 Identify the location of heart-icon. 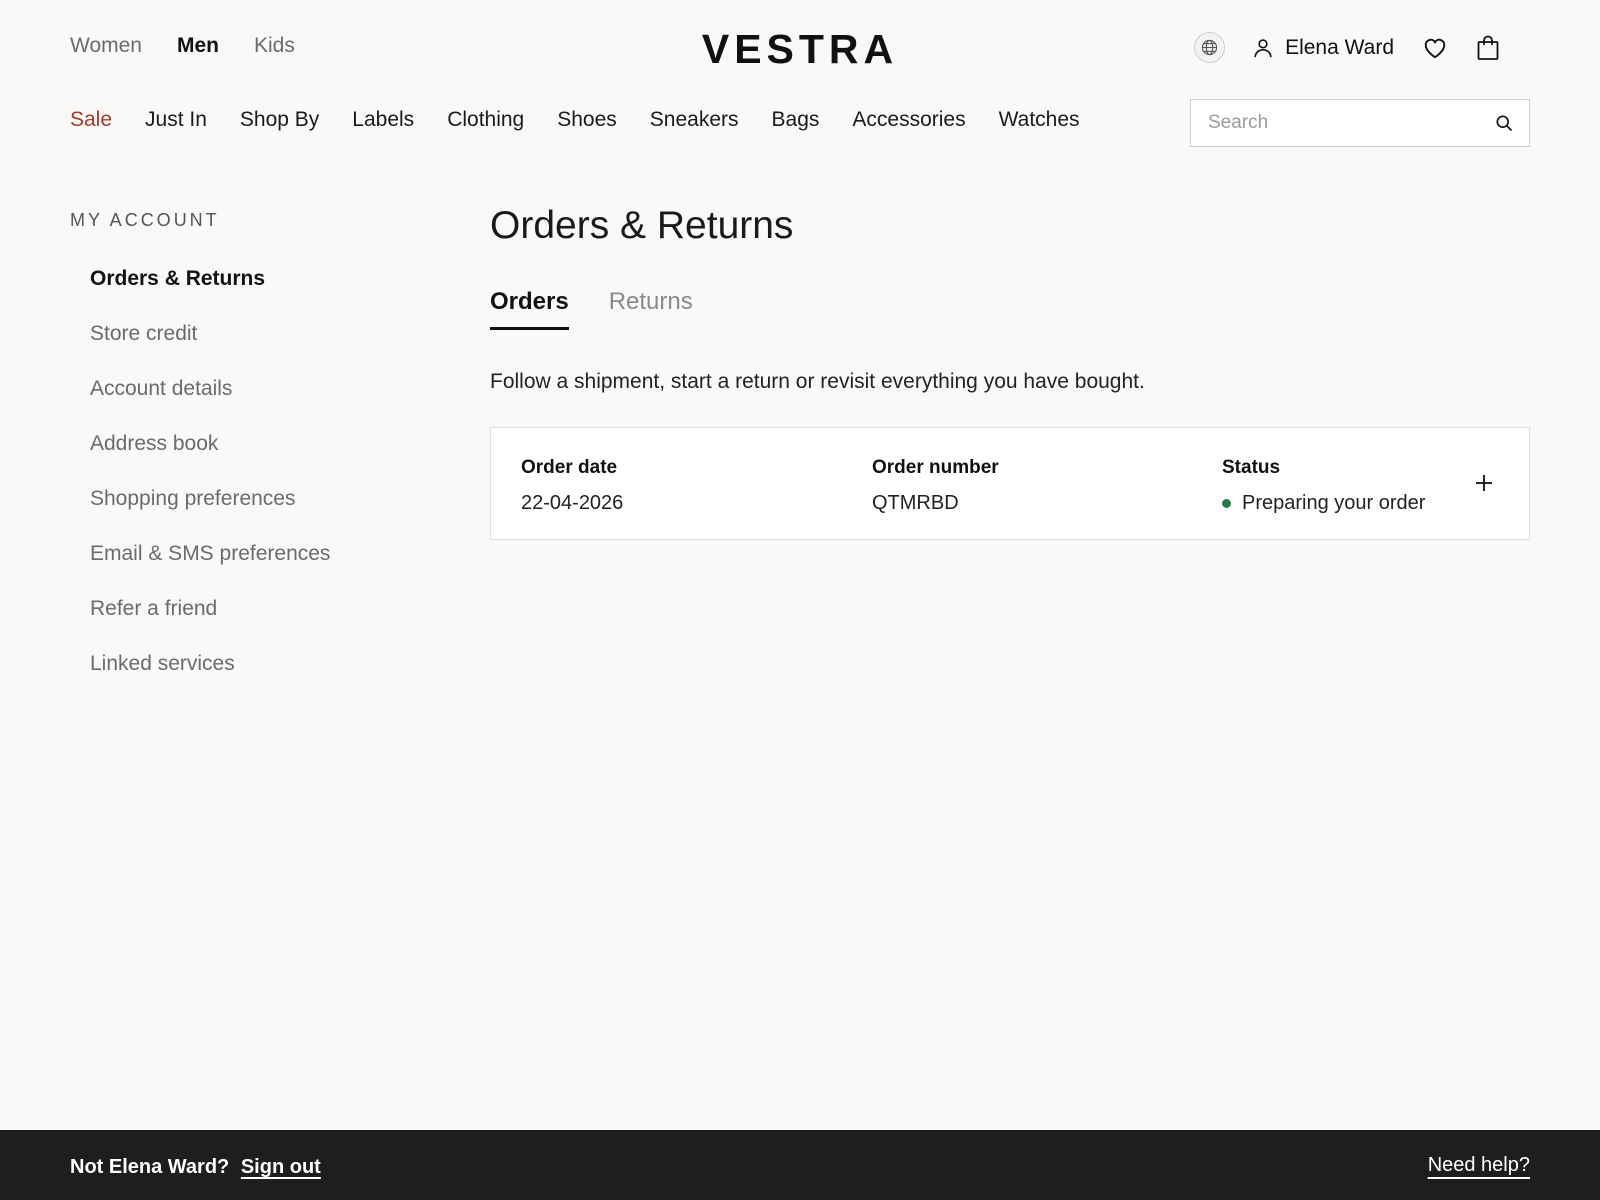
(1435, 48).